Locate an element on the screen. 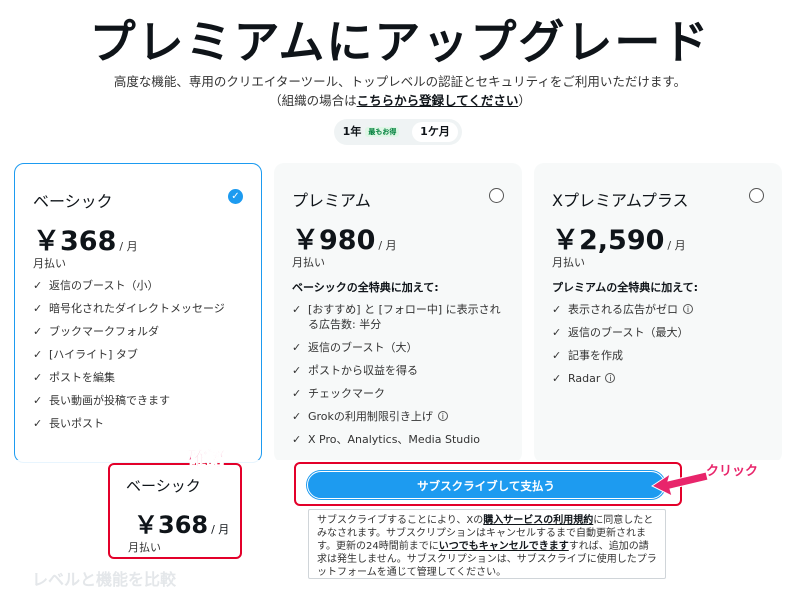 The image size is (800, 589). selected-check-icon: ✓ is located at coordinates (235, 196).